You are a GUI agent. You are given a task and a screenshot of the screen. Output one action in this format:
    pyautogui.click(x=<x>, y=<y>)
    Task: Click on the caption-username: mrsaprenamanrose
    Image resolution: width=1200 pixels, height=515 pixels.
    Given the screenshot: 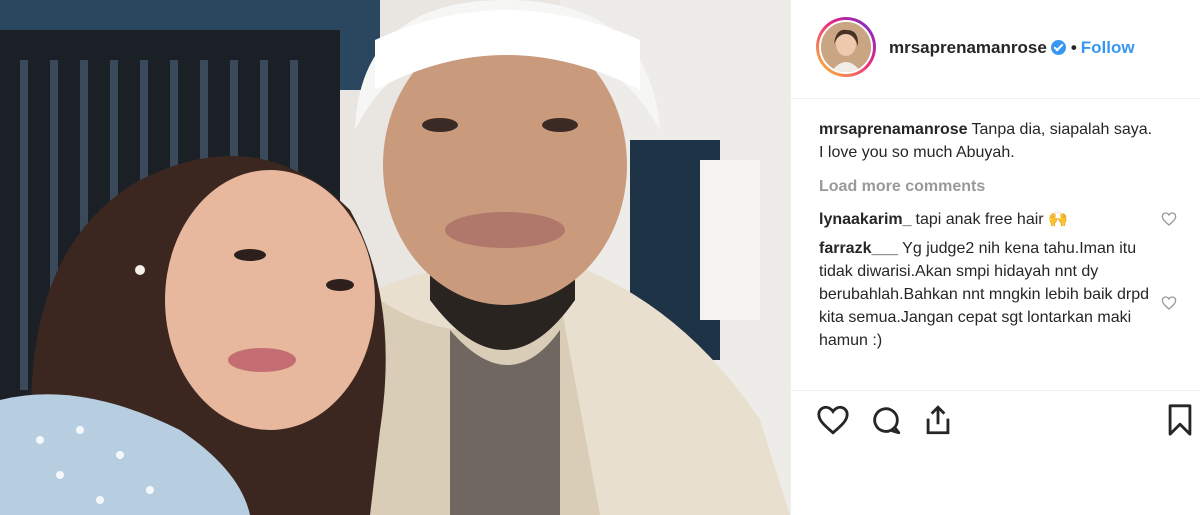 What is the action you would take?
    pyautogui.click(x=893, y=129)
    